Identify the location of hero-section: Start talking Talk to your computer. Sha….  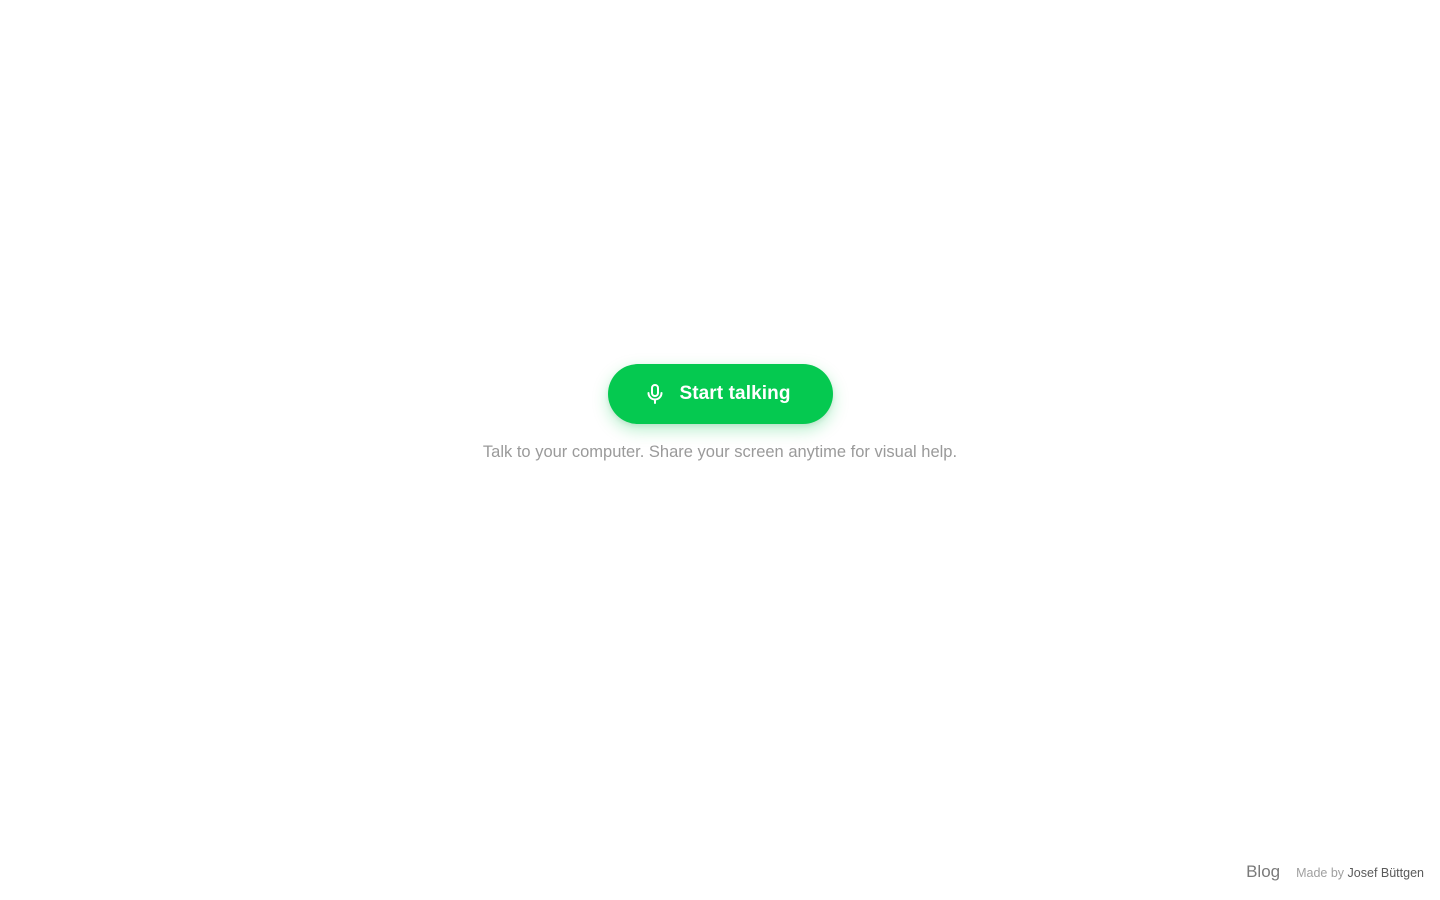
(720, 413).